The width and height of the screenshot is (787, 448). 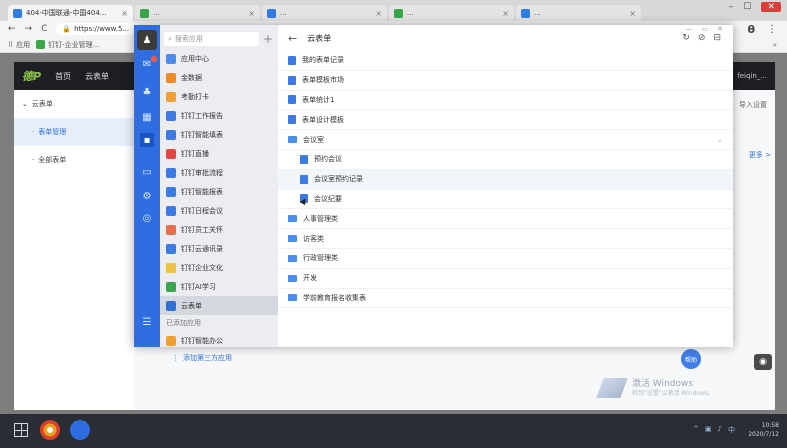 What do you see at coordinates (323, 60) in the screenshot?
I see `row-label: 我的表单记录` at bounding box center [323, 60].